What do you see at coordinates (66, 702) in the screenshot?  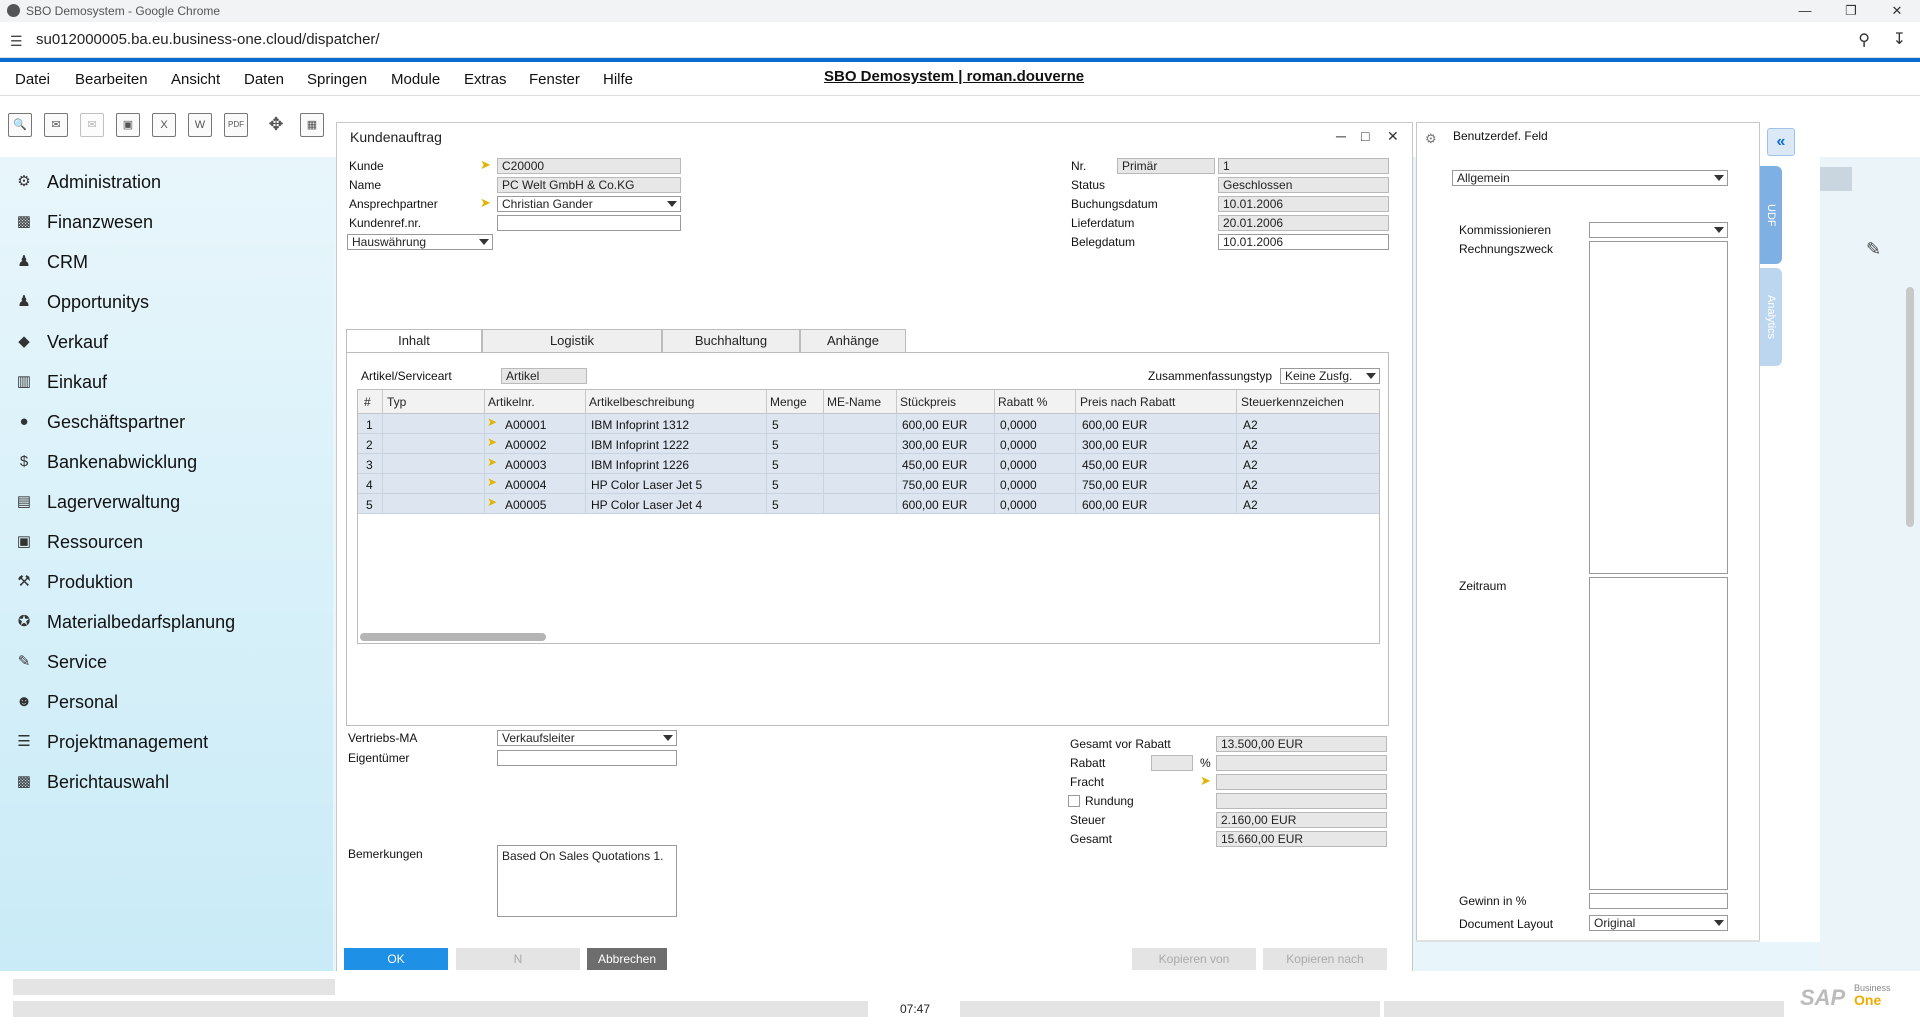 I see `sidebar-item-personal: ☻ Personal` at bounding box center [66, 702].